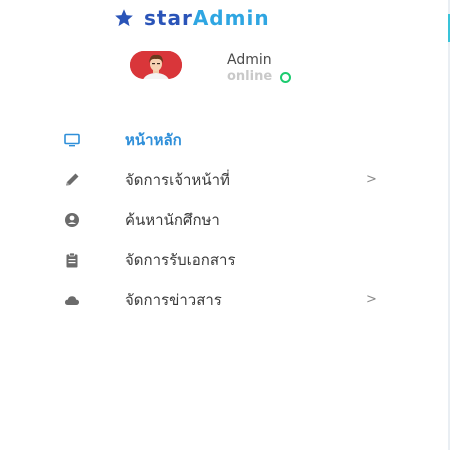 Image resolution: width=450 pixels, height=450 pixels. Describe the element at coordinates (177, 180) in the screenshot. I see `sidebar-item-label: จัดการเจ้าหน้าที่` at that location.